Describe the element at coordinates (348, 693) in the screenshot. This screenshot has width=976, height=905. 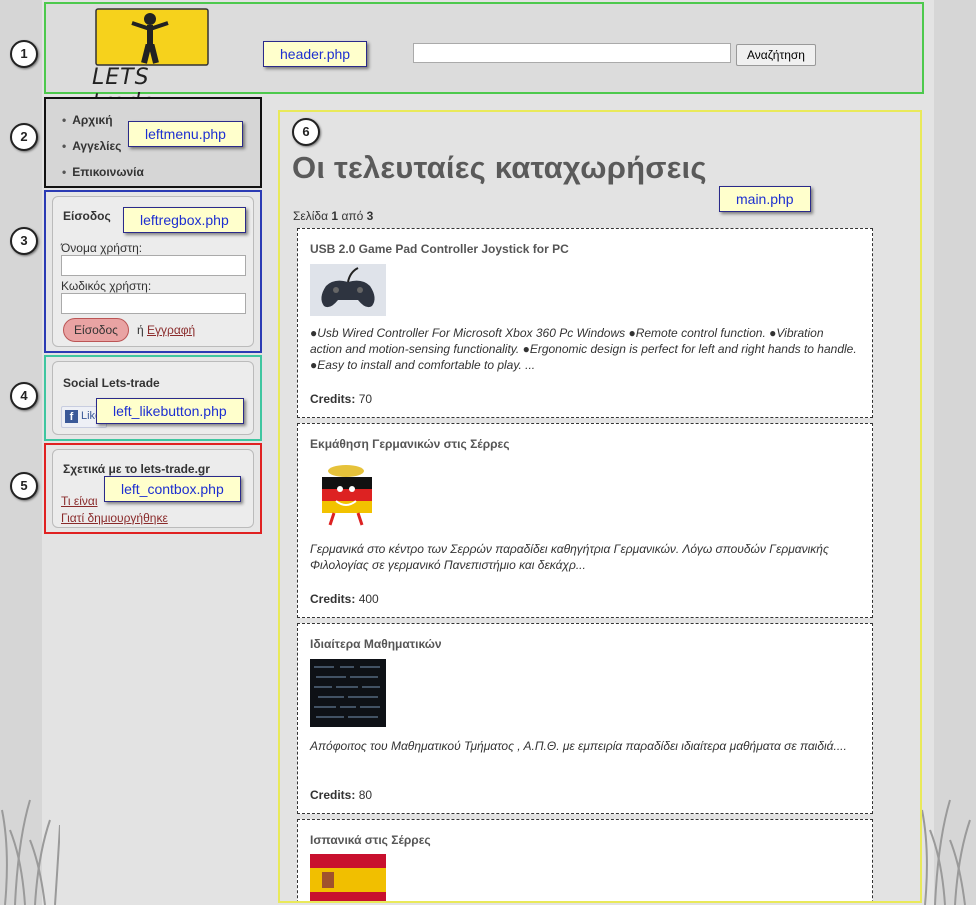
I see `math-chalkboard-image` at that location.